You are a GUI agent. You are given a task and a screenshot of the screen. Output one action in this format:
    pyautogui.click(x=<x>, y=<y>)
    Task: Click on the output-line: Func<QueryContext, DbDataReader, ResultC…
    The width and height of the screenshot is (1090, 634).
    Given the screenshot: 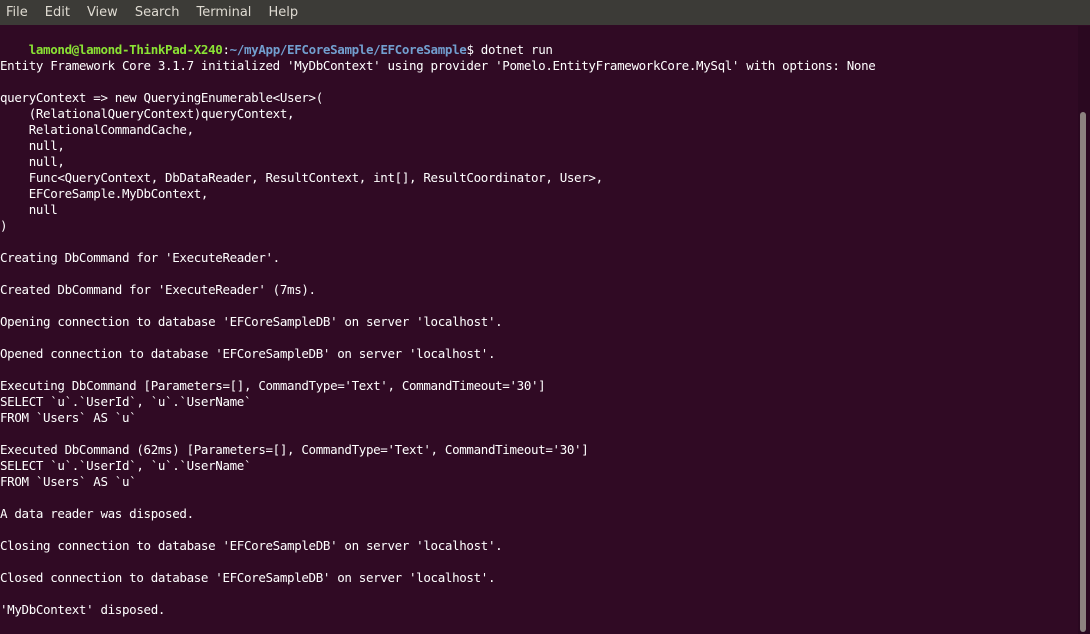 What is the action you would take?
    pyautogui.click(x=301, y=177)
    